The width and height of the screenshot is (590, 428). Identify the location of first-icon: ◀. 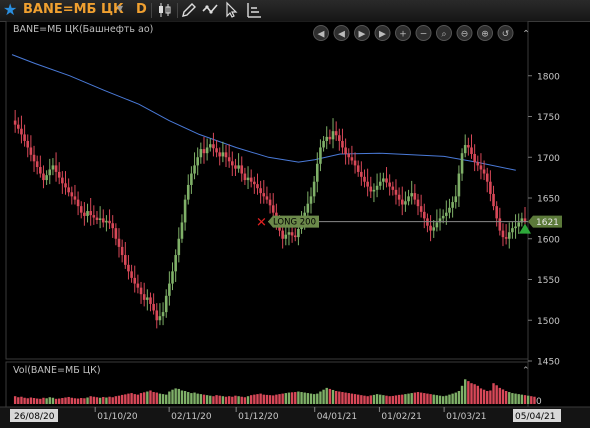
(321, 33).